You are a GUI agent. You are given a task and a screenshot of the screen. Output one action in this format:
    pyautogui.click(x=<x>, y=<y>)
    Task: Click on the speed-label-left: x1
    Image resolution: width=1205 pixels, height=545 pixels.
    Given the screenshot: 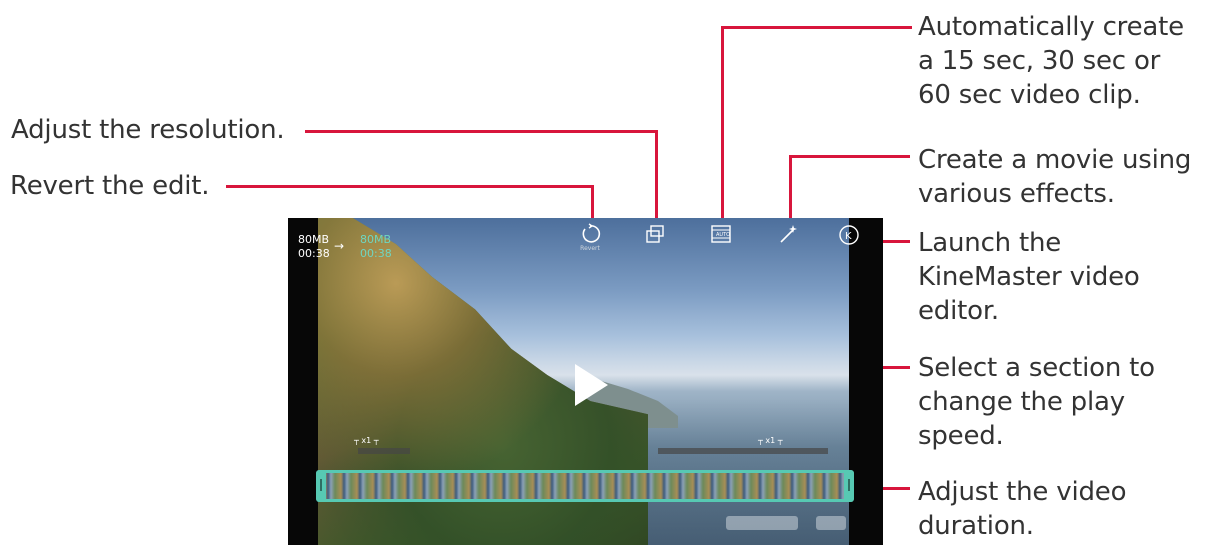 What is the action you would take?
    pyautogui.click(x=366, y=440)
    